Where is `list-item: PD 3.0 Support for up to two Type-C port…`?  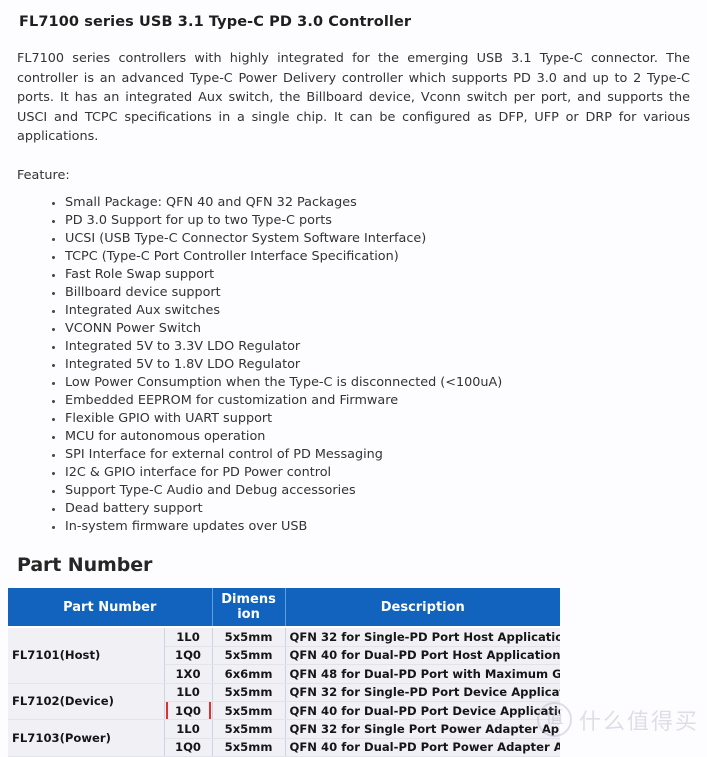
list-item: PD 3.0 Support for up to two Type-C port… is located at coordinates (353, 221).